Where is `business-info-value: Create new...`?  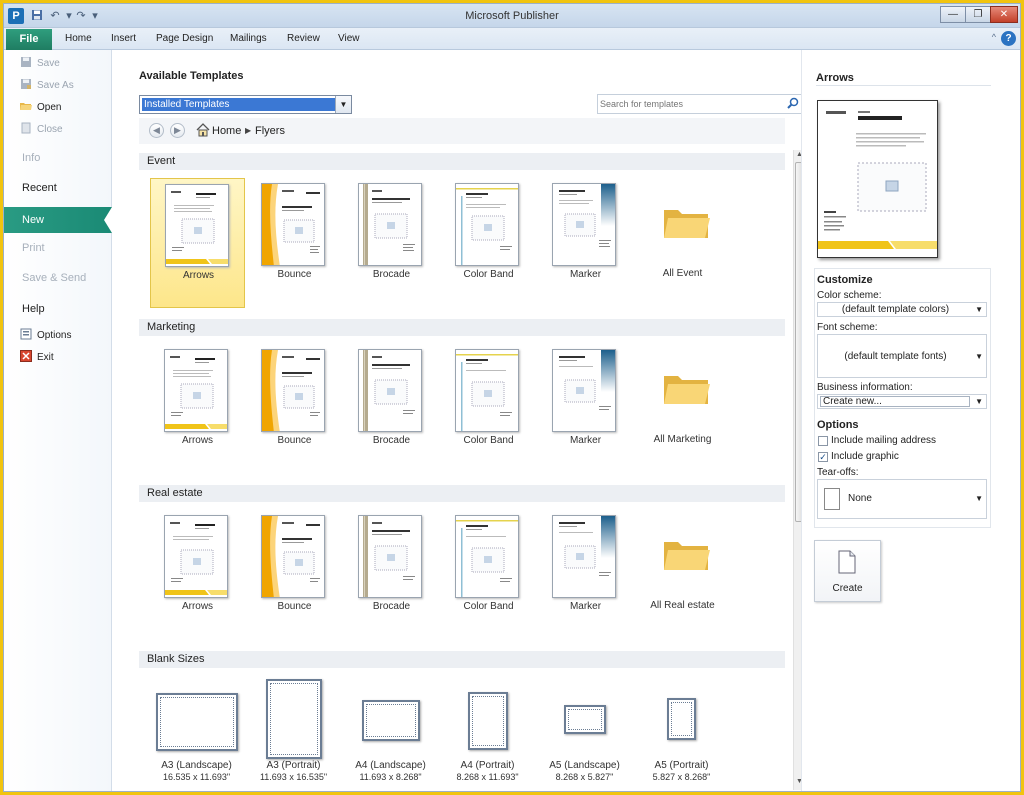
business-info-value: Create new... is located at coordinates (895, 401).